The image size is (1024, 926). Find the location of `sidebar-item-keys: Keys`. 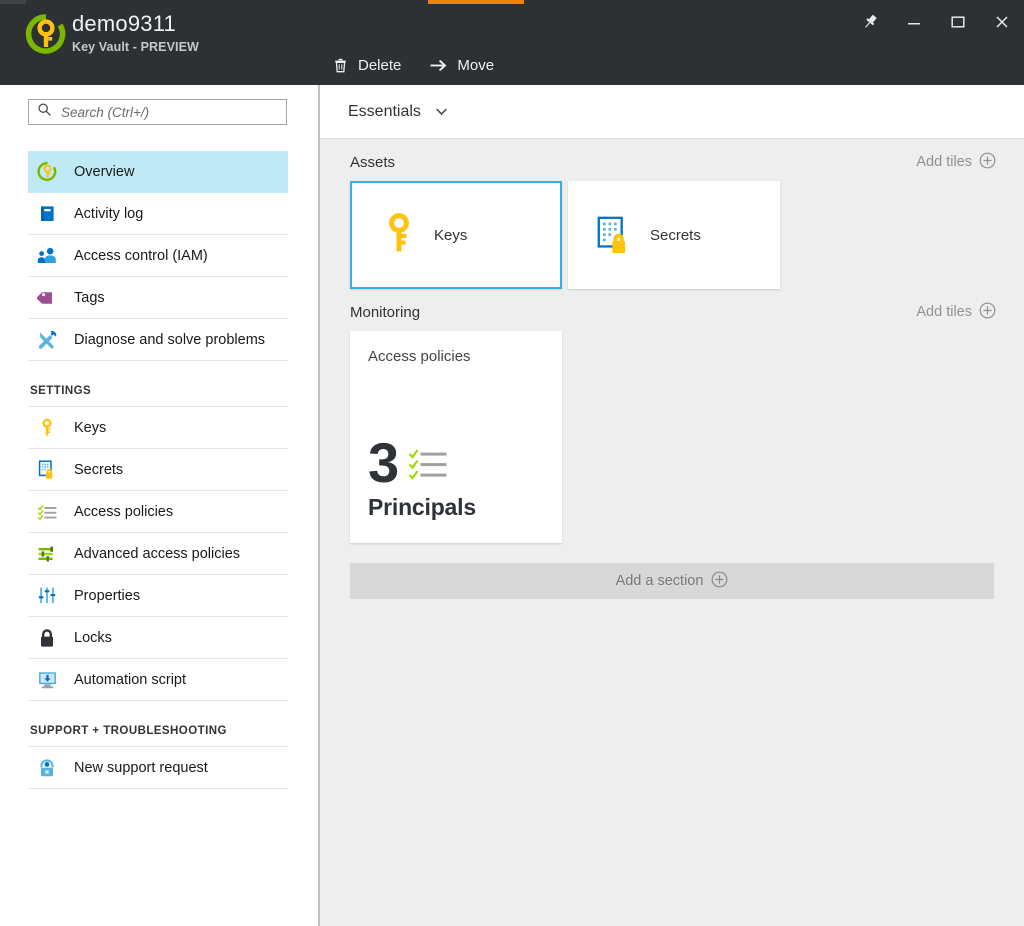

sidebar-item-keys: Keys is located at coordinates (158, 428).